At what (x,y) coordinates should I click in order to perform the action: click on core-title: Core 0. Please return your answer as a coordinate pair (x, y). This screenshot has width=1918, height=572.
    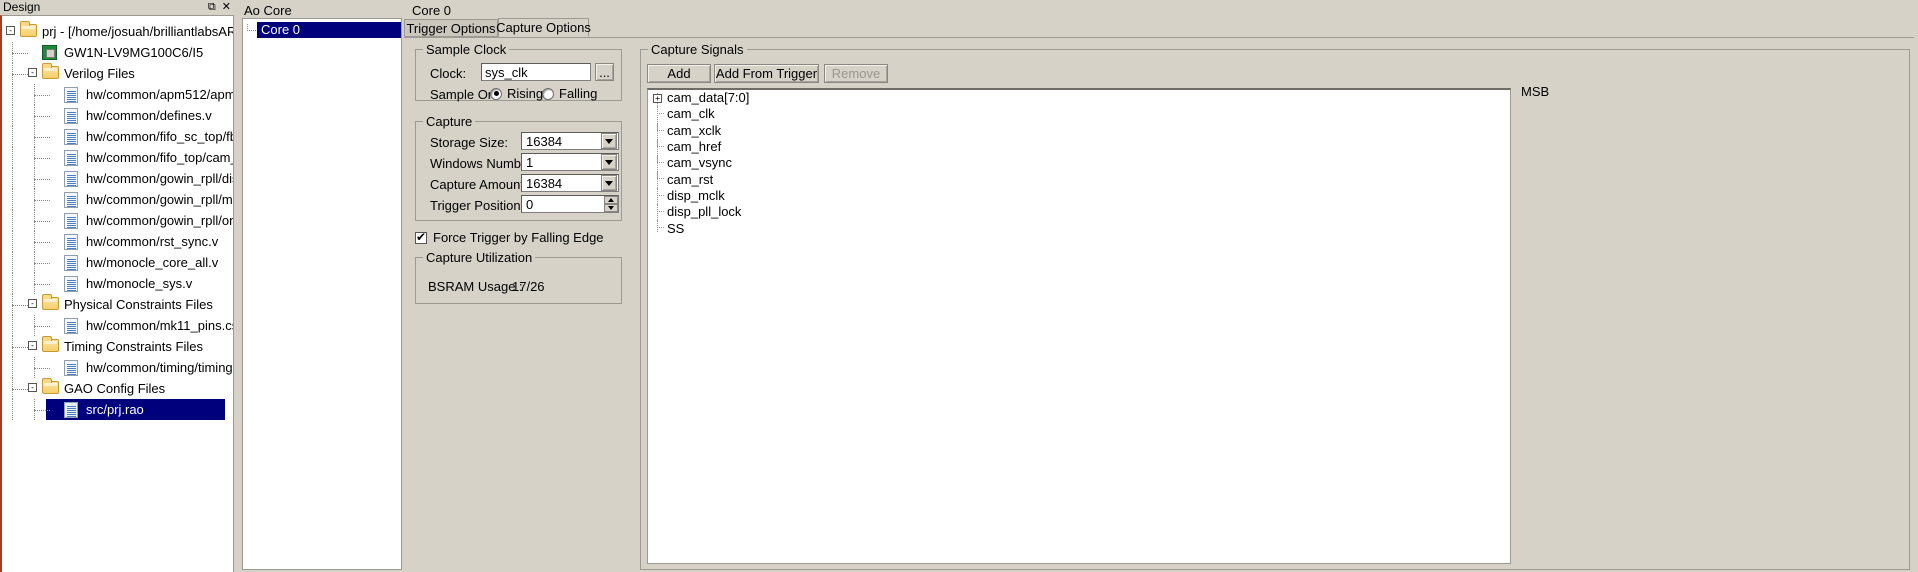
    Looking at the image, I should click on (432, 10).